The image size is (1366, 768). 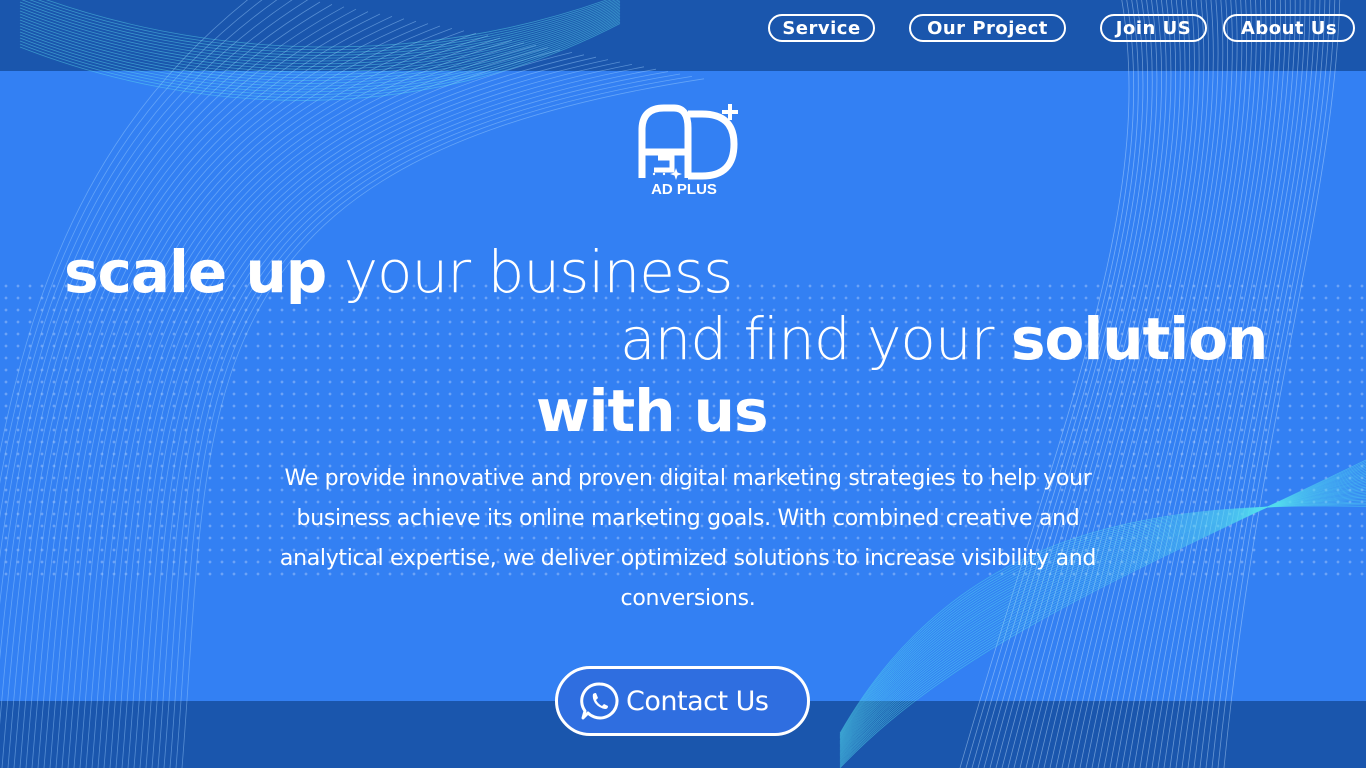 What do you see at coordinates (697, 701) in the screenshot?
I see `contact-us-label: Contact Us` at bounding box center [697, 701].